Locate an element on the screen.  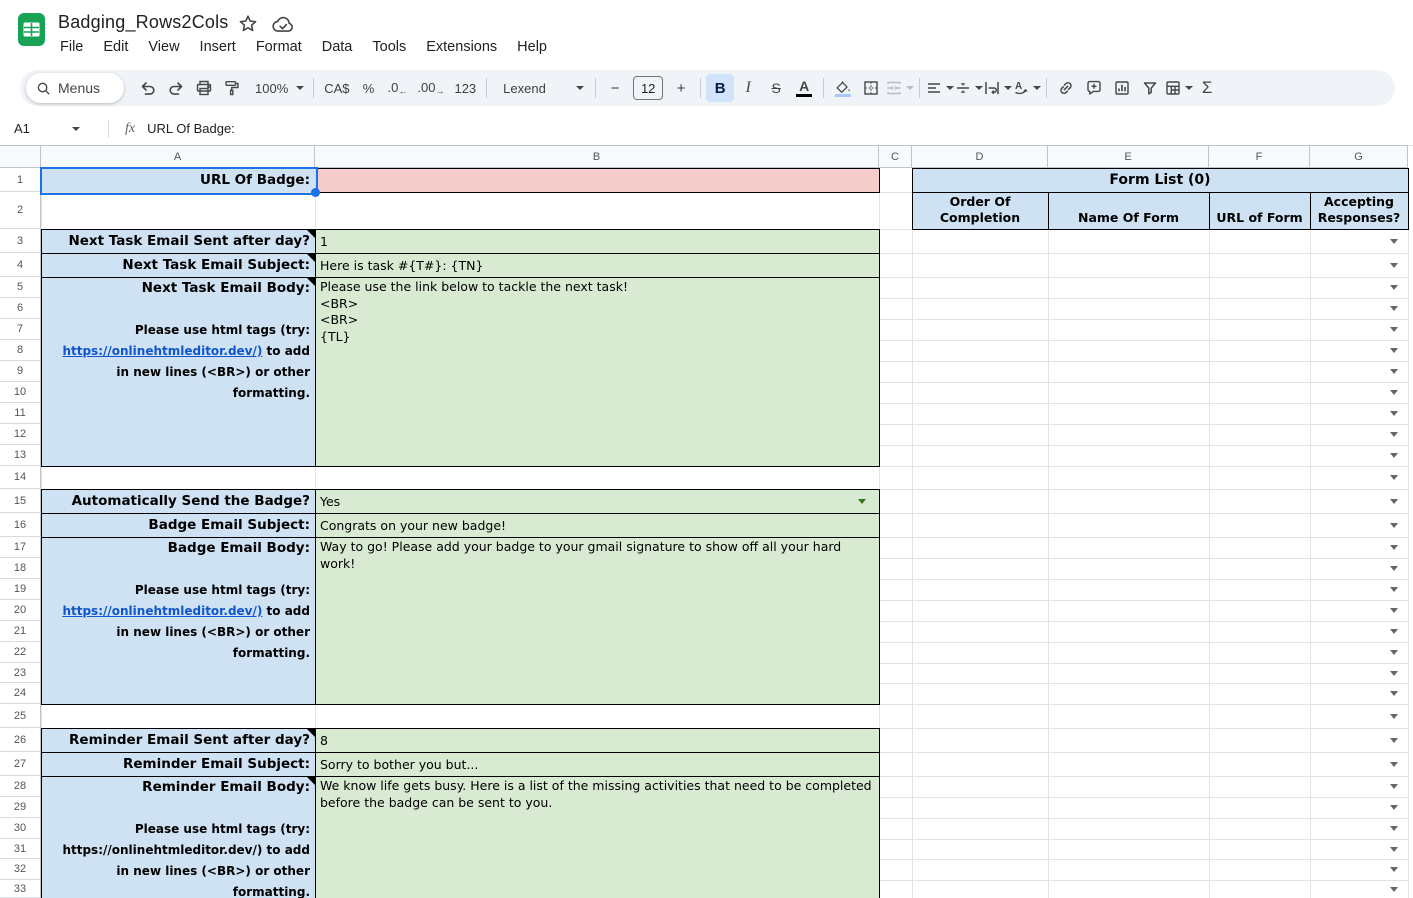
cell-a16: Badge Email Subject: is located at coordinates (178, 525).